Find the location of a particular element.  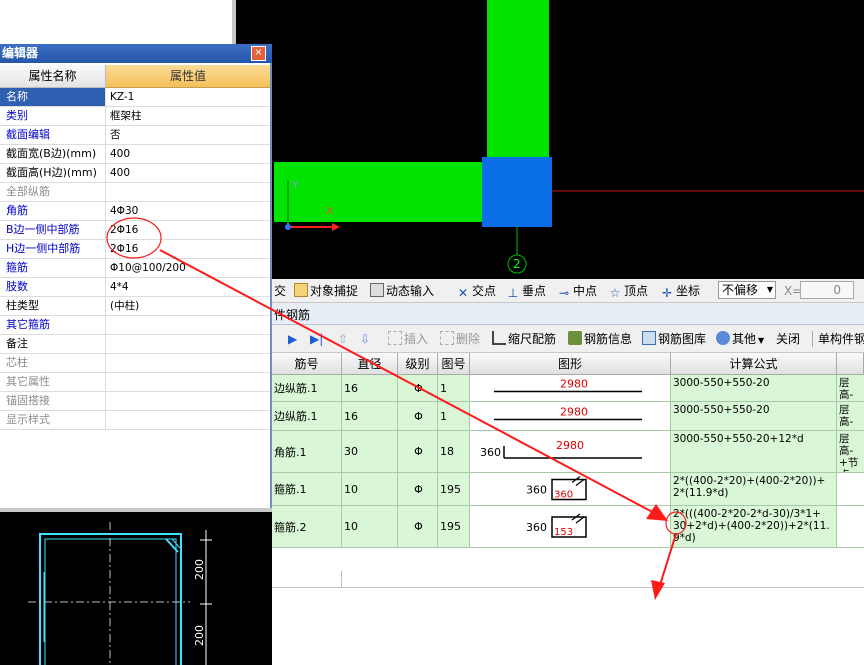

annotation-arrowhead is located at coordinates (657, 512).